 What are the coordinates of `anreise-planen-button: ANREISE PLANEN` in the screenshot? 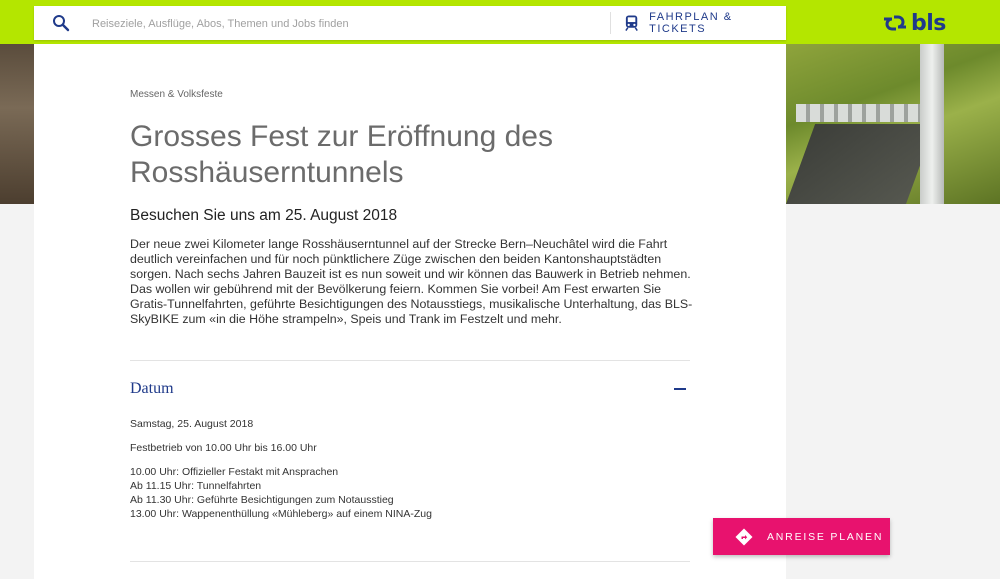 It's located at (801, 536).